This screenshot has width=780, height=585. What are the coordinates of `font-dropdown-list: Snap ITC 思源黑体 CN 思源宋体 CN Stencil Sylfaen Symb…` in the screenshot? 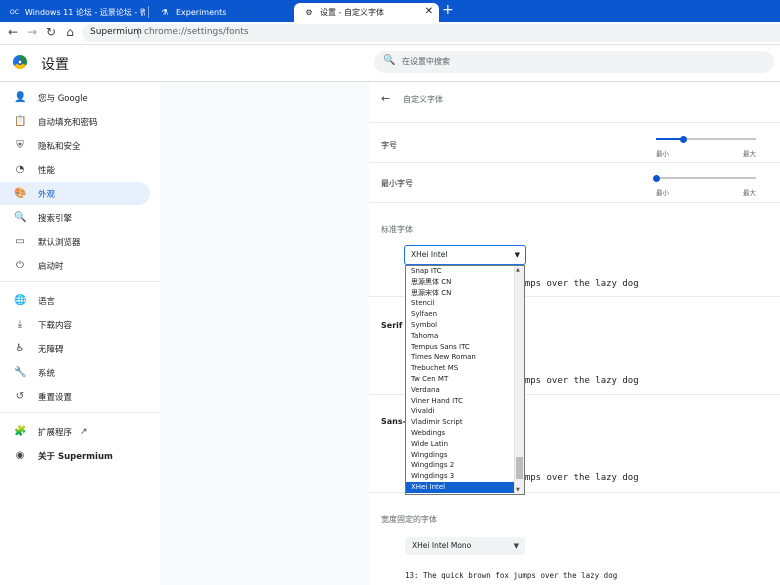 It's located at (465, 380).